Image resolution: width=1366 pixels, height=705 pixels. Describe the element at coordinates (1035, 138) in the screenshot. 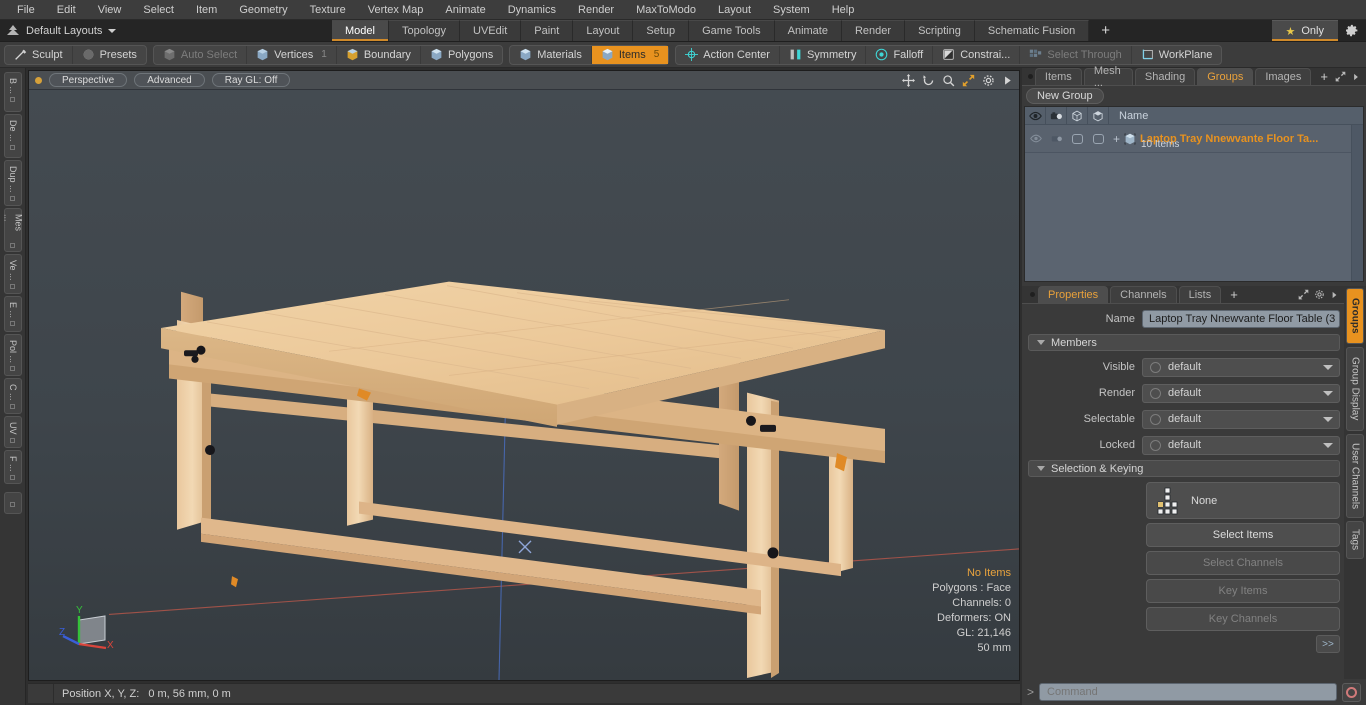

I see `row-visibility-toggle` at that location.